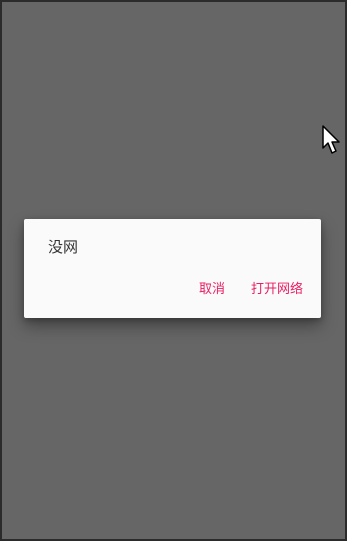  I want to click on mouse-pointer-icon, so click(331, 139).